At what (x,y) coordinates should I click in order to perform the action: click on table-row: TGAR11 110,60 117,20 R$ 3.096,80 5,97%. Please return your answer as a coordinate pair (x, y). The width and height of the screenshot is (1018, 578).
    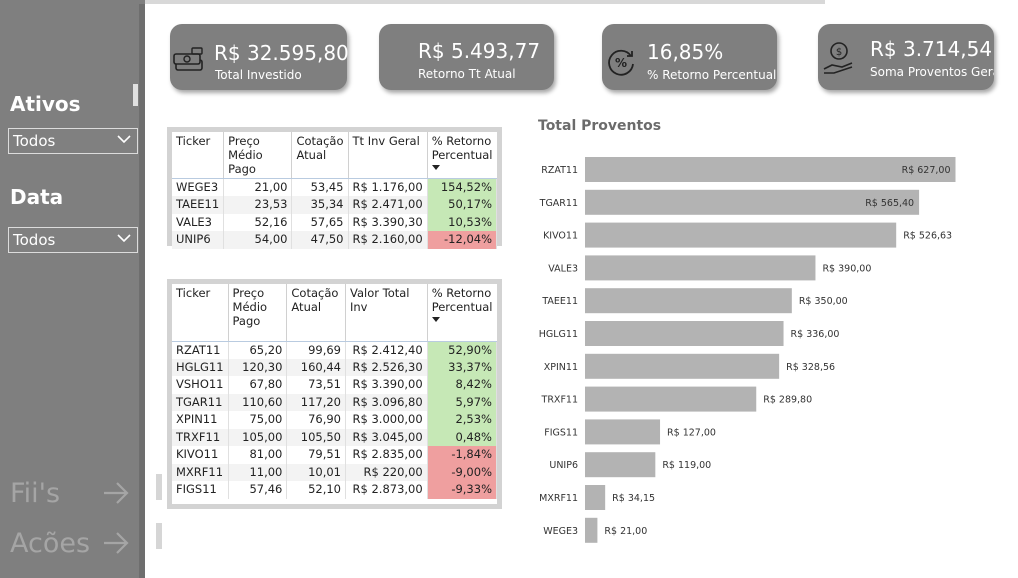
    Looking at the image, I should click on (335, 402).